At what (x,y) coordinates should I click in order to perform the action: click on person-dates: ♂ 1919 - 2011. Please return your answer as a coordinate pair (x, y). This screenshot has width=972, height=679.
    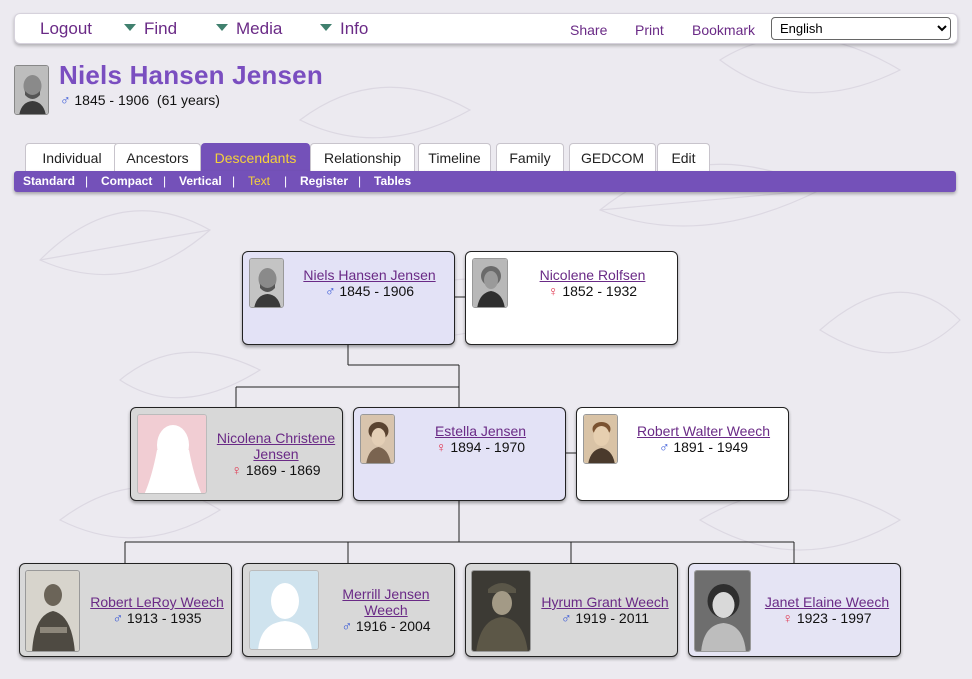
    Looking at the image, I should click on (605, 618).